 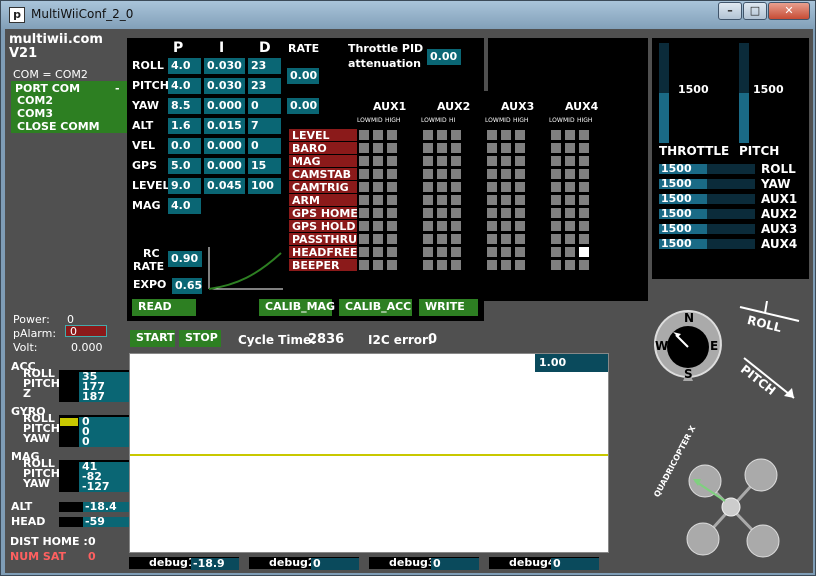 I want to click on port-collapse: -, so click(x=117, y=88).